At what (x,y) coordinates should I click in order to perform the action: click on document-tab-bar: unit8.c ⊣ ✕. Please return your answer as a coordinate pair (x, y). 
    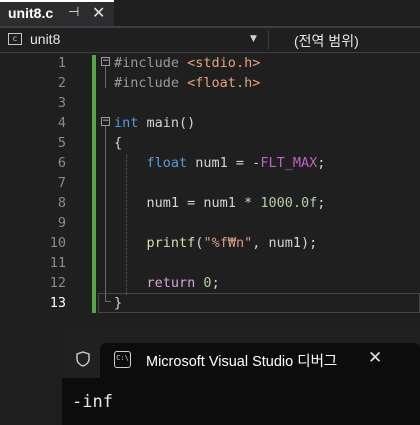
    Looking at the image, I should click on (210, 13).